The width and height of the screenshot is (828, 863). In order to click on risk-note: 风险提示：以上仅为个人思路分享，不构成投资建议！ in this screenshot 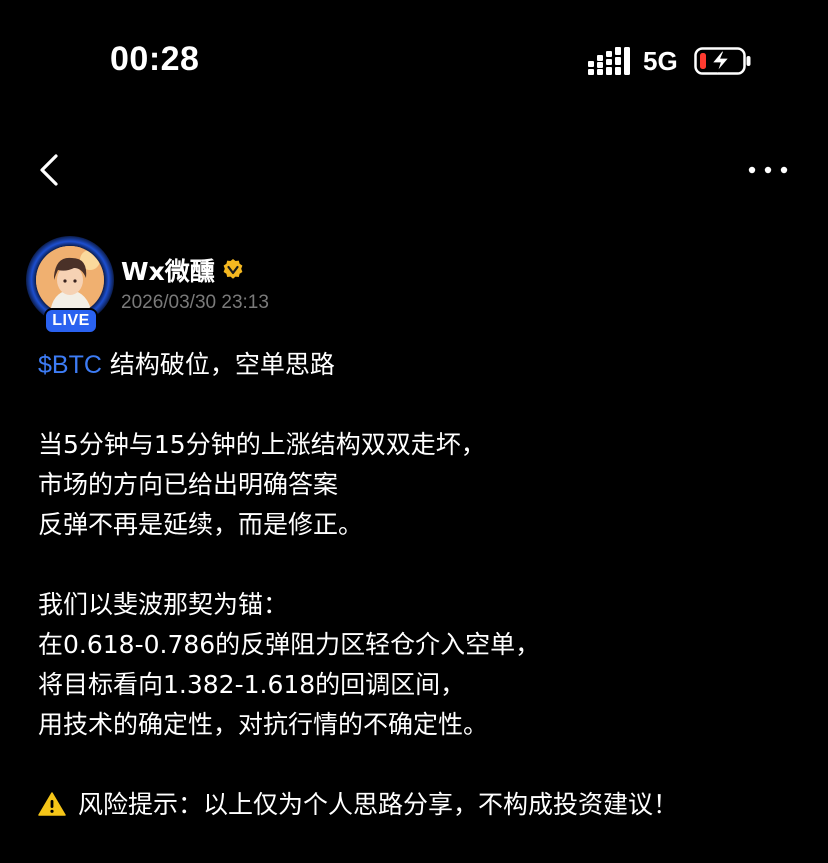, I will do `click(423, 805)`.